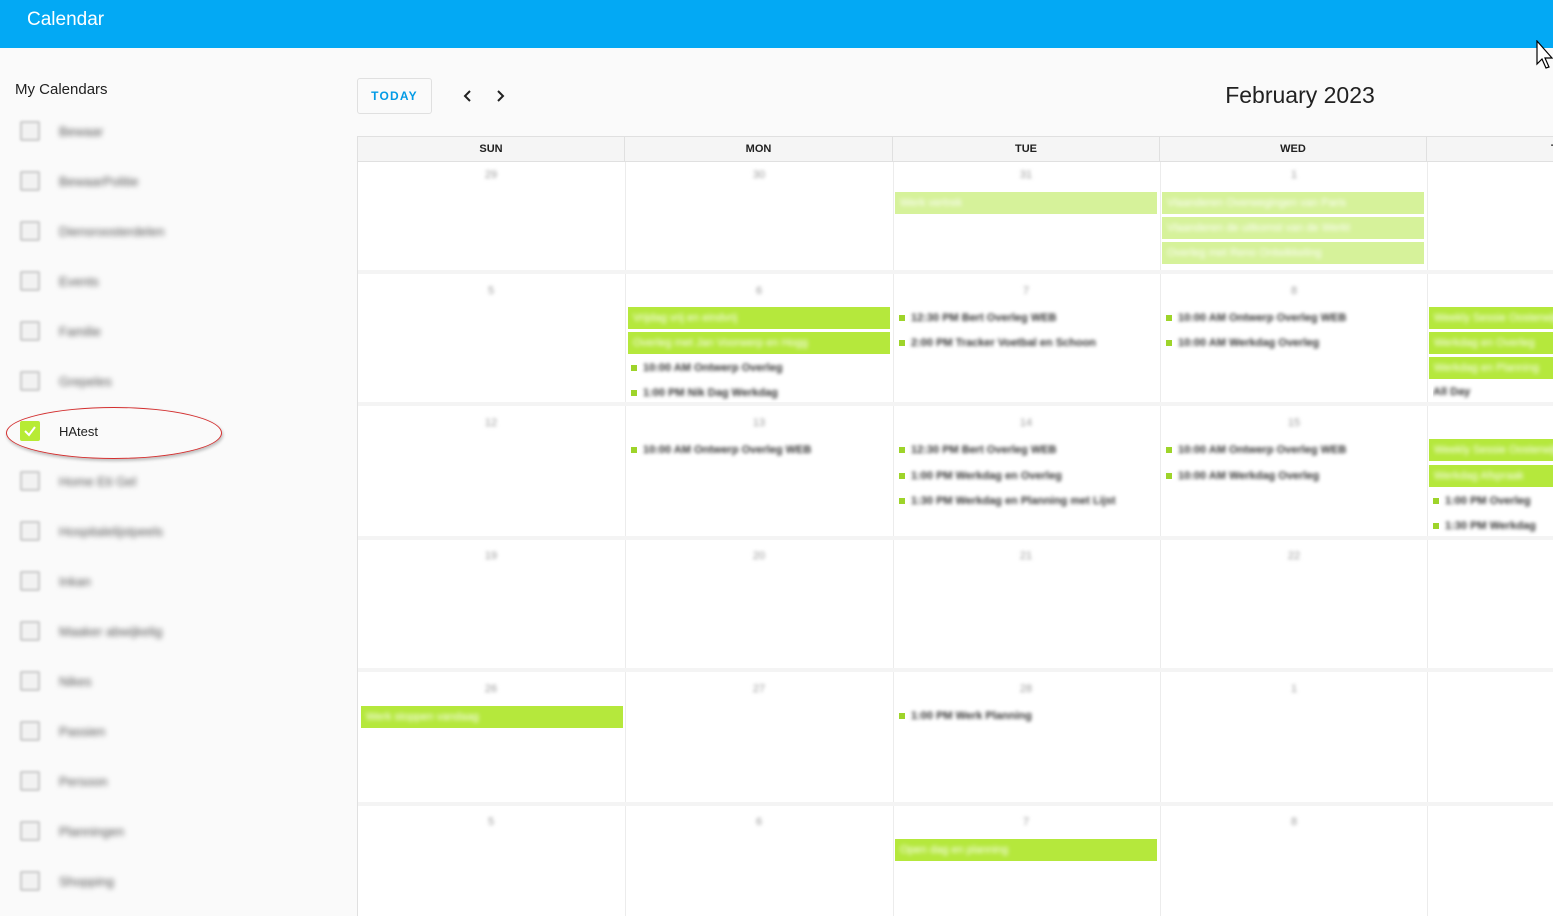 The height and width of the screenshot is (916, 1553). I want to click on day-number: 15, so click(1294, 423).